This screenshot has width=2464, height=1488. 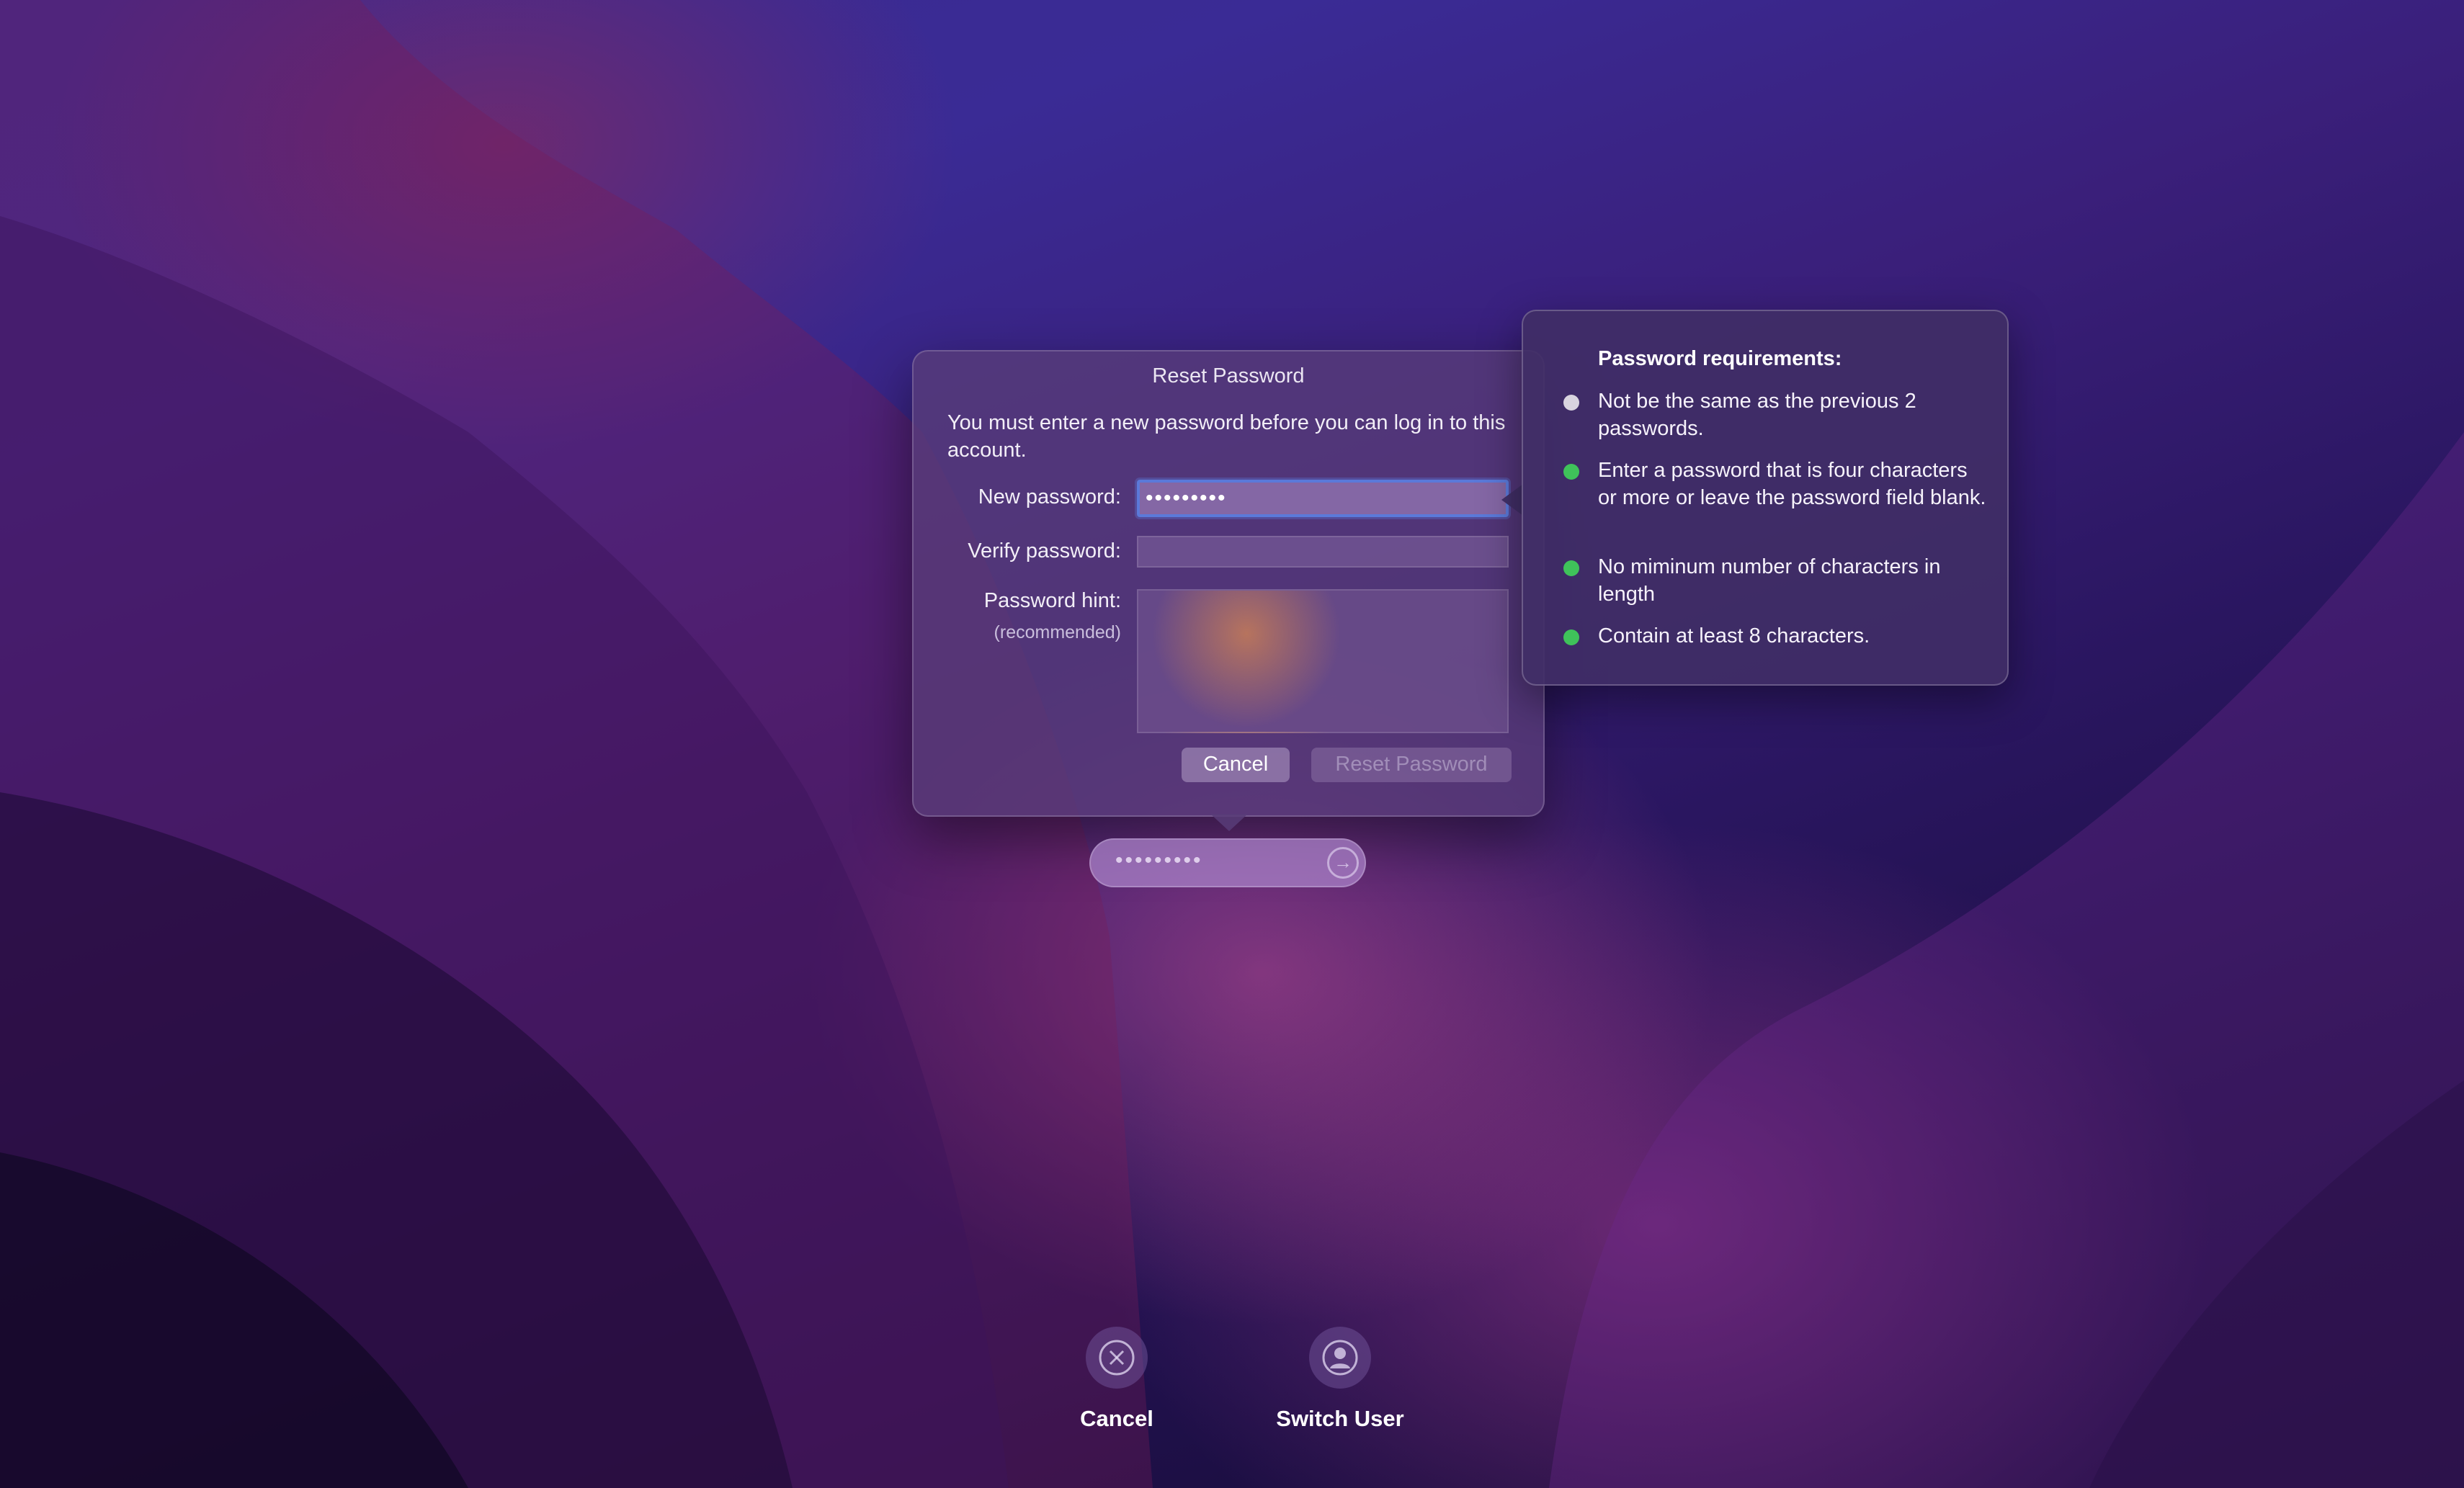 What do you see at coordinates (1052, 600) in the screenshot?
I see `password-hint-label: Password hint:` at bounding box center [1052, 600].